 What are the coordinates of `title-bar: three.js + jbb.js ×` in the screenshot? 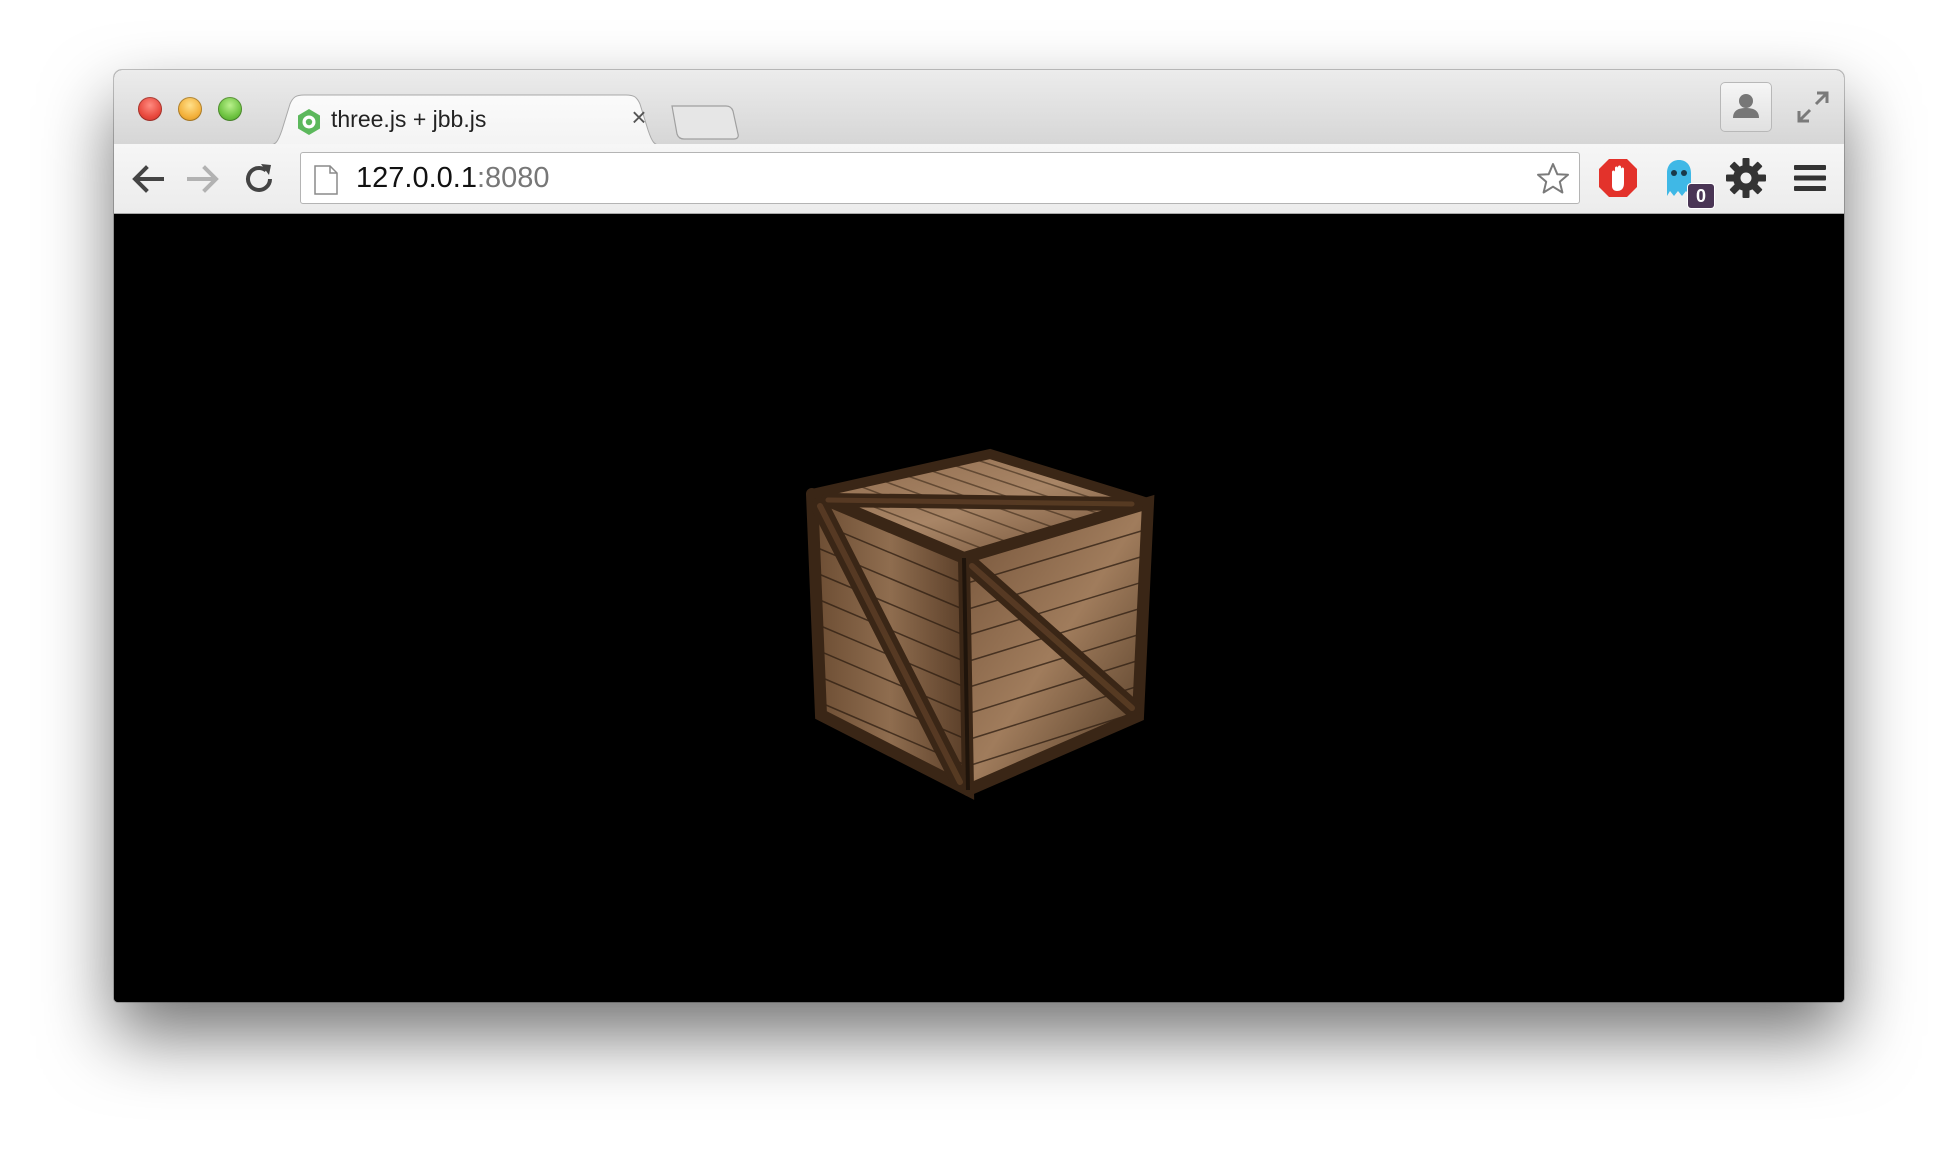 It's located at (979, 108).